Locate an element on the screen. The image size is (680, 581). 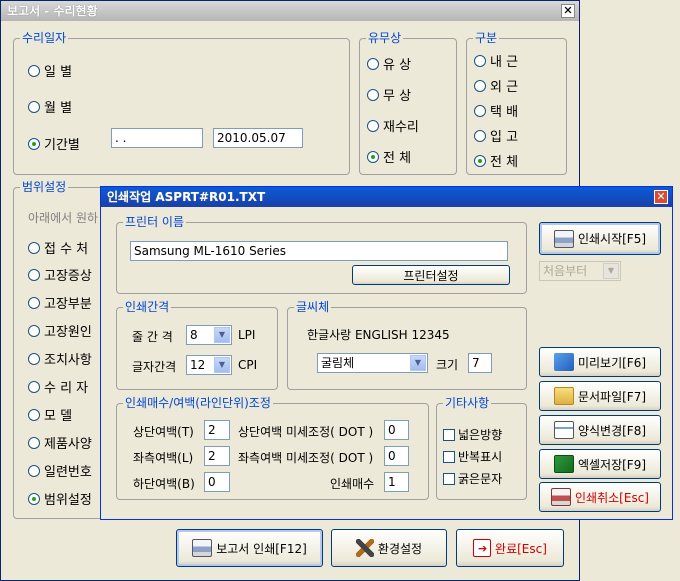
printer-setup-button: 프린터설정 is located at coordinates (431, 275).